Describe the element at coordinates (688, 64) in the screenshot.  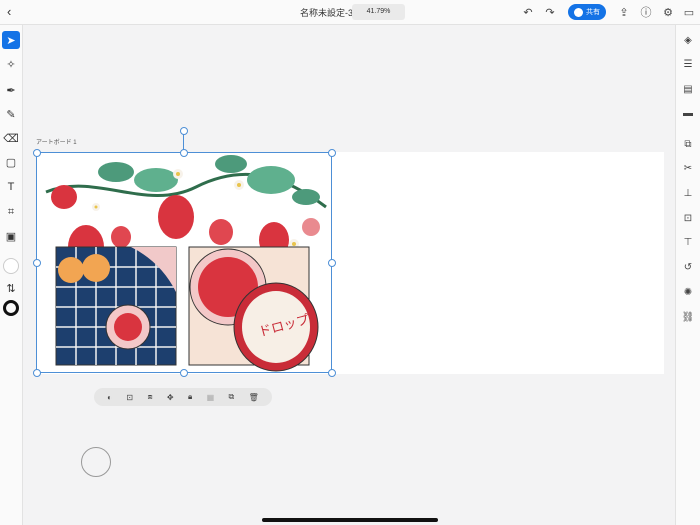
I see `properties-icon: ☰` at that location.